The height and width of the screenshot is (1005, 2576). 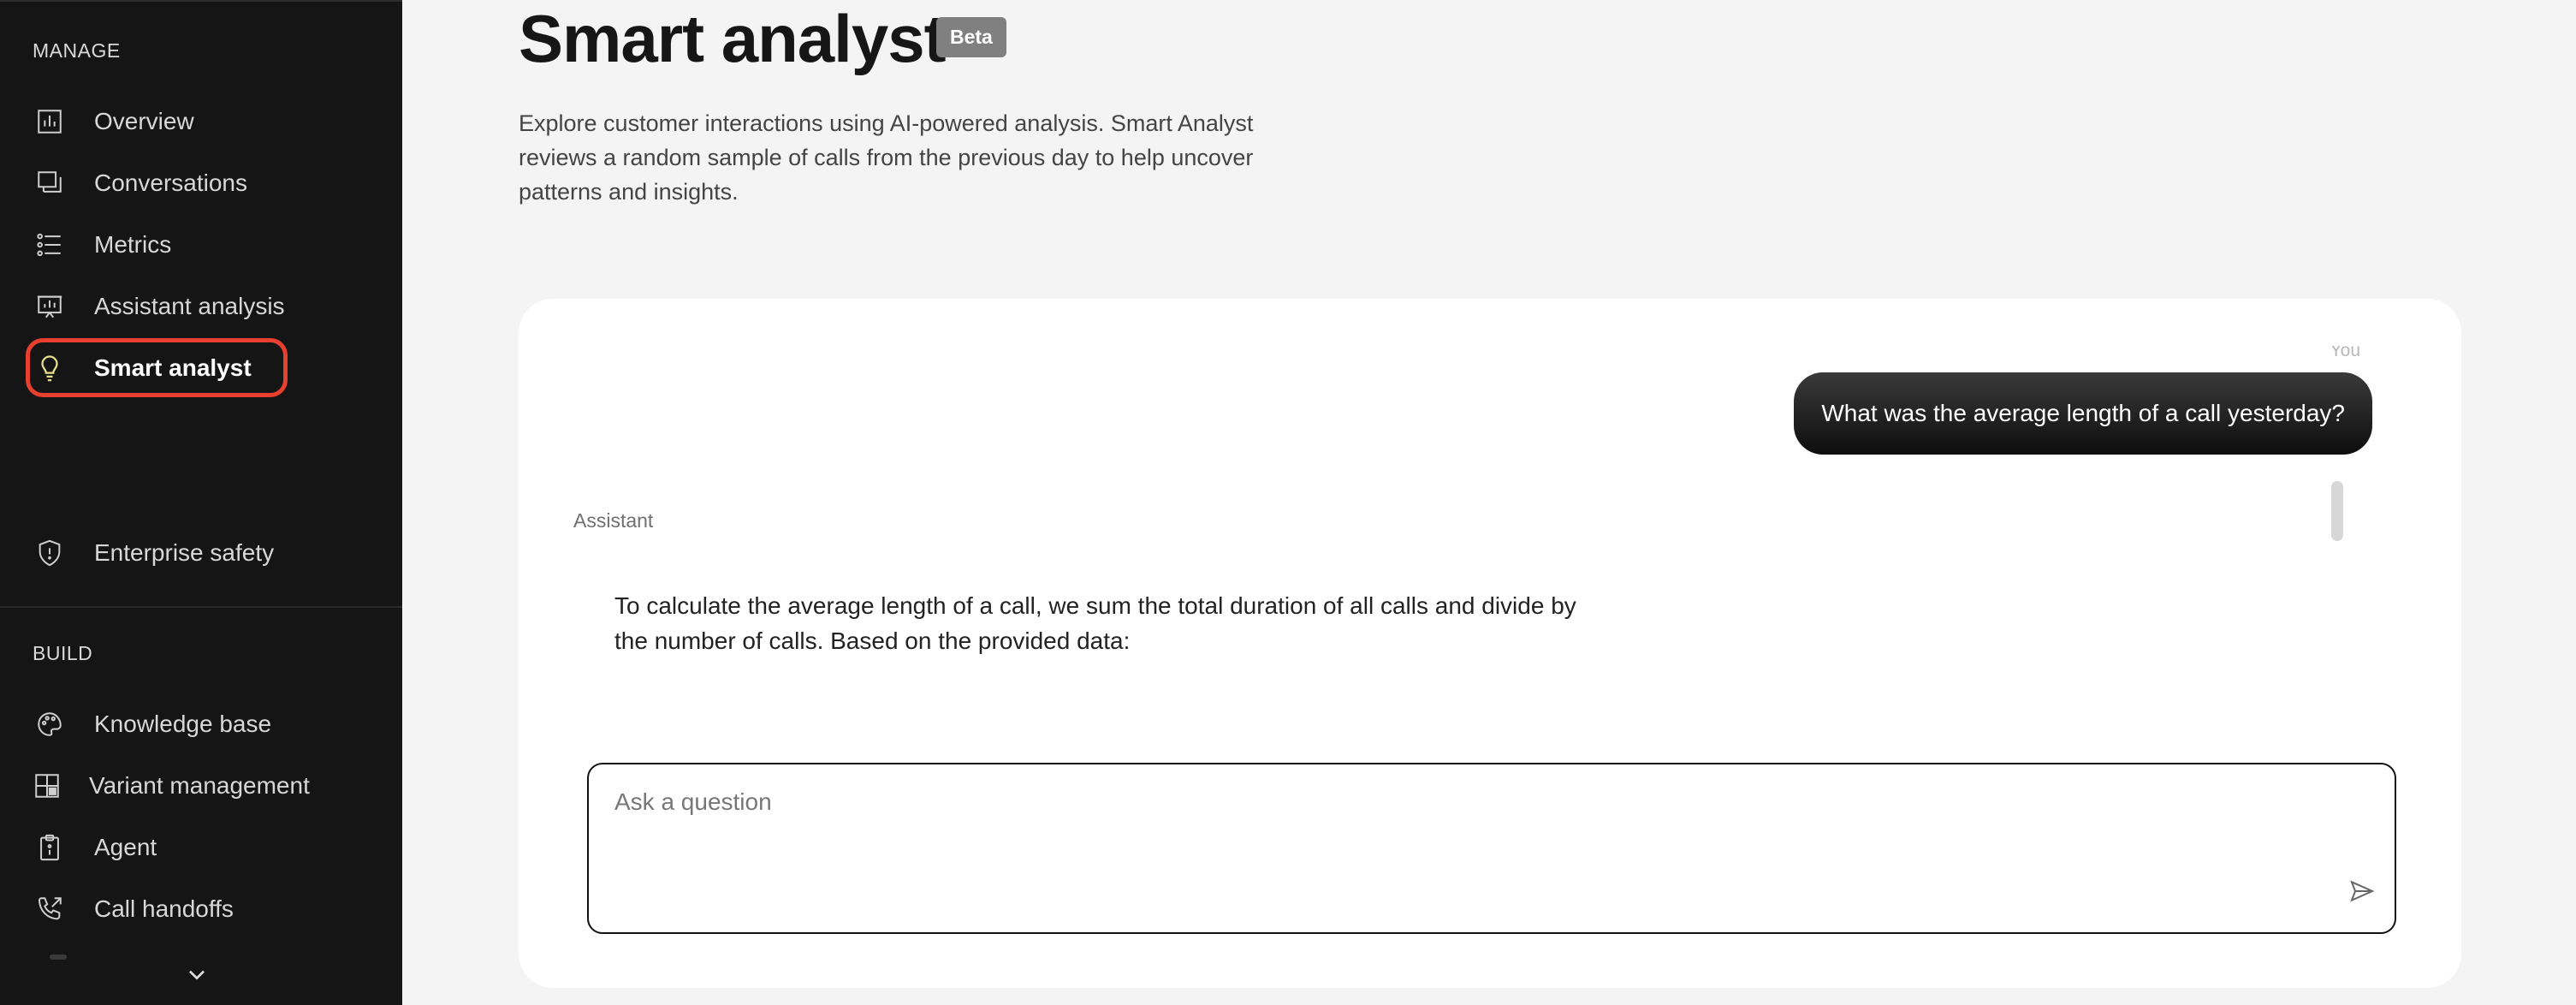 What do you see at coordinates (201, 1) in the screenshot?
I see `sidebar-top-divider` at bounding box center [201, 1].